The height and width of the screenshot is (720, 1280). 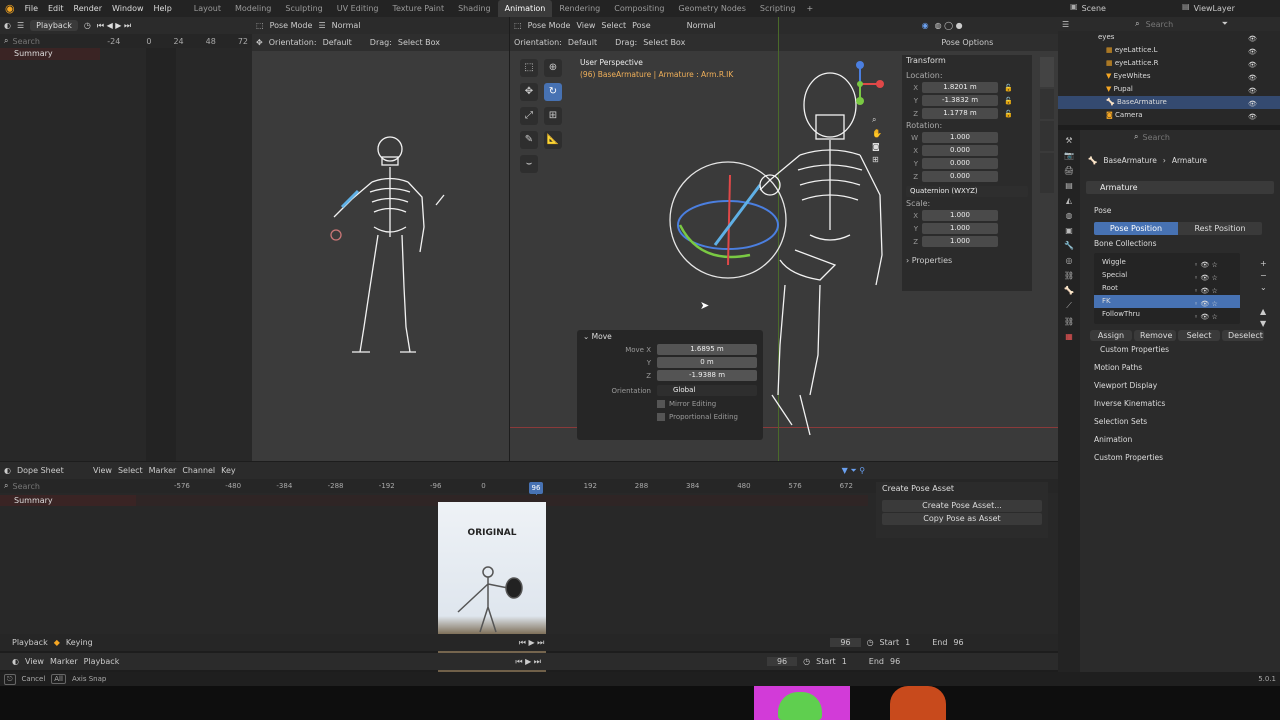 What do you see at coordinates (1169, 89) in the screenshot?
I see `outliner-item-pupal: ▼ Pupal` at bounding box center [1169, 89].